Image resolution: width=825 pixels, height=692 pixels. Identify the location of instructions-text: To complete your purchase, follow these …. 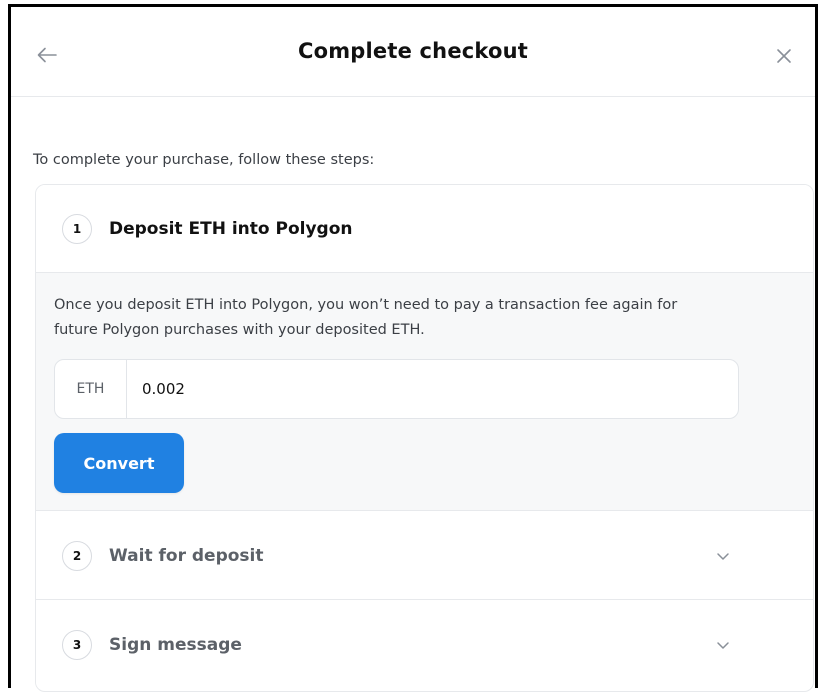
(204, 160).